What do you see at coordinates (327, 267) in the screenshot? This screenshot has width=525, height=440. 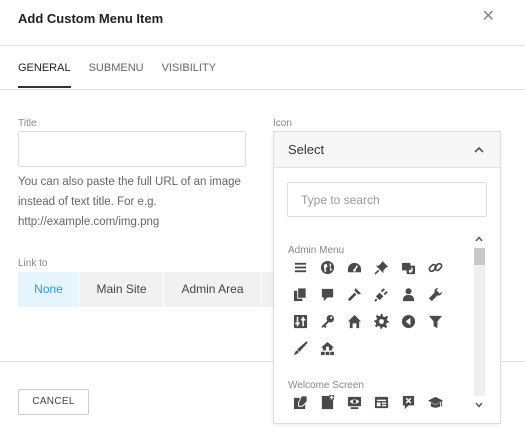 I see `globe-icon` at bounding box center [327, 267].